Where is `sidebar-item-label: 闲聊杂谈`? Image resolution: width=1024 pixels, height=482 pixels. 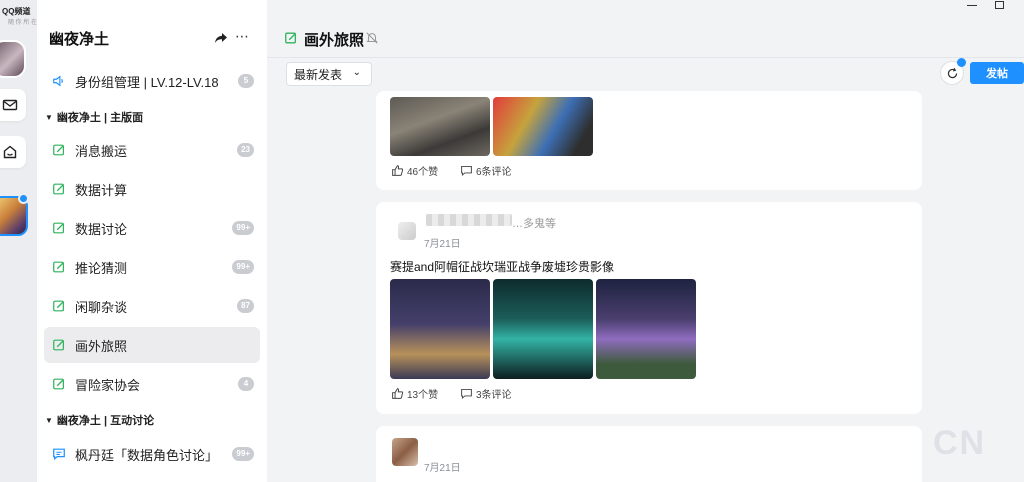
sidebar-item-label: 闲聊杂谈 is located at coordinates (101, 307).